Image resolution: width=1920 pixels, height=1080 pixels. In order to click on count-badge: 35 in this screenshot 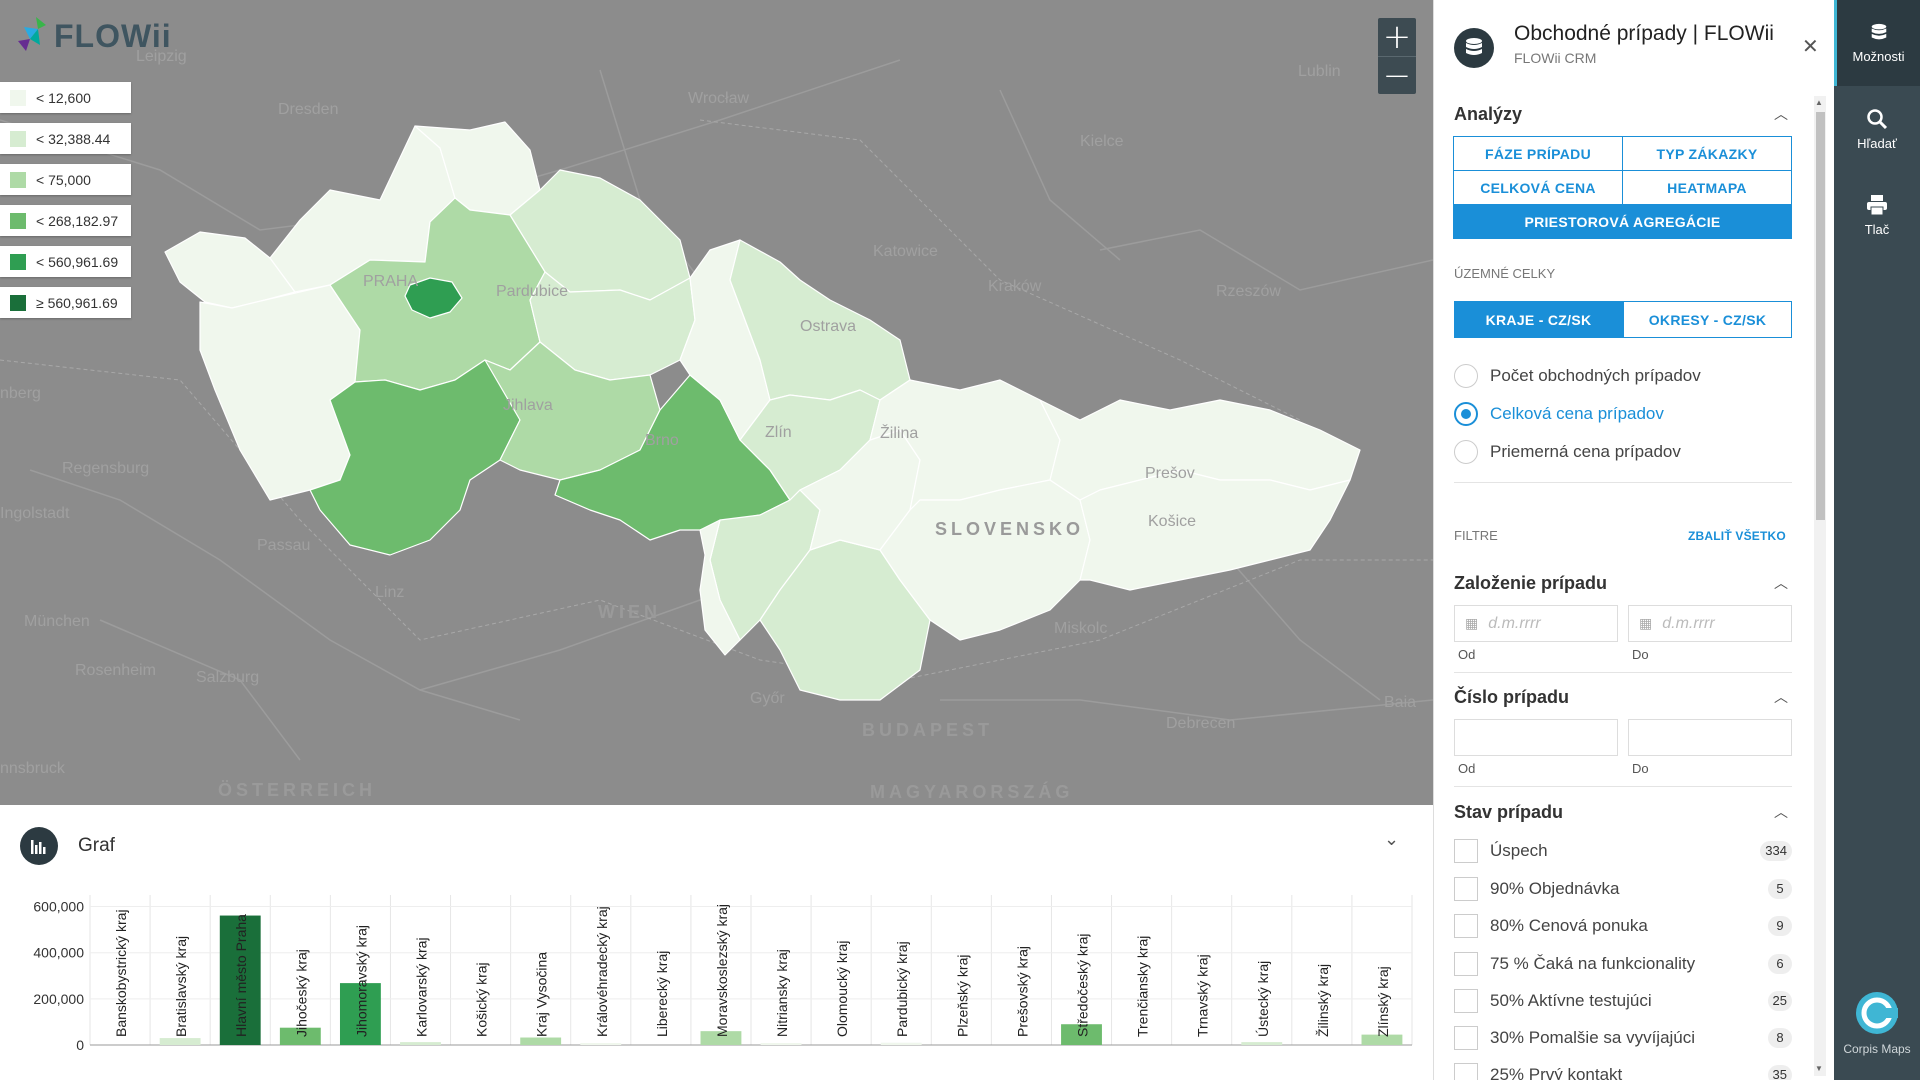, I will do `click(1779, 1072)`.